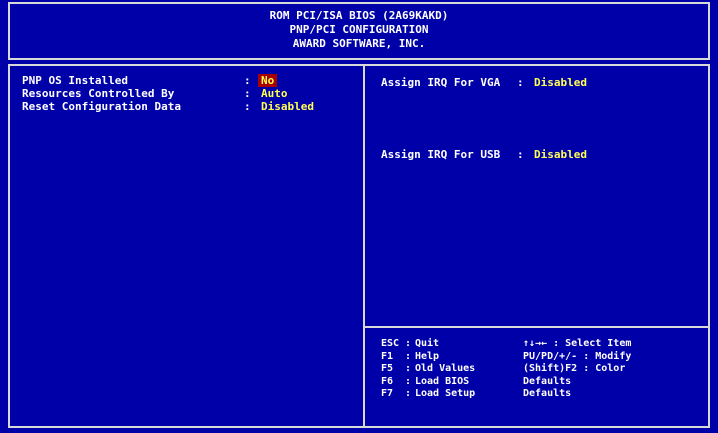  What do you see at coordinates (268, 80) in the screenshot?
I see `setting-value-selected: No` at bounding box center [268, 80].